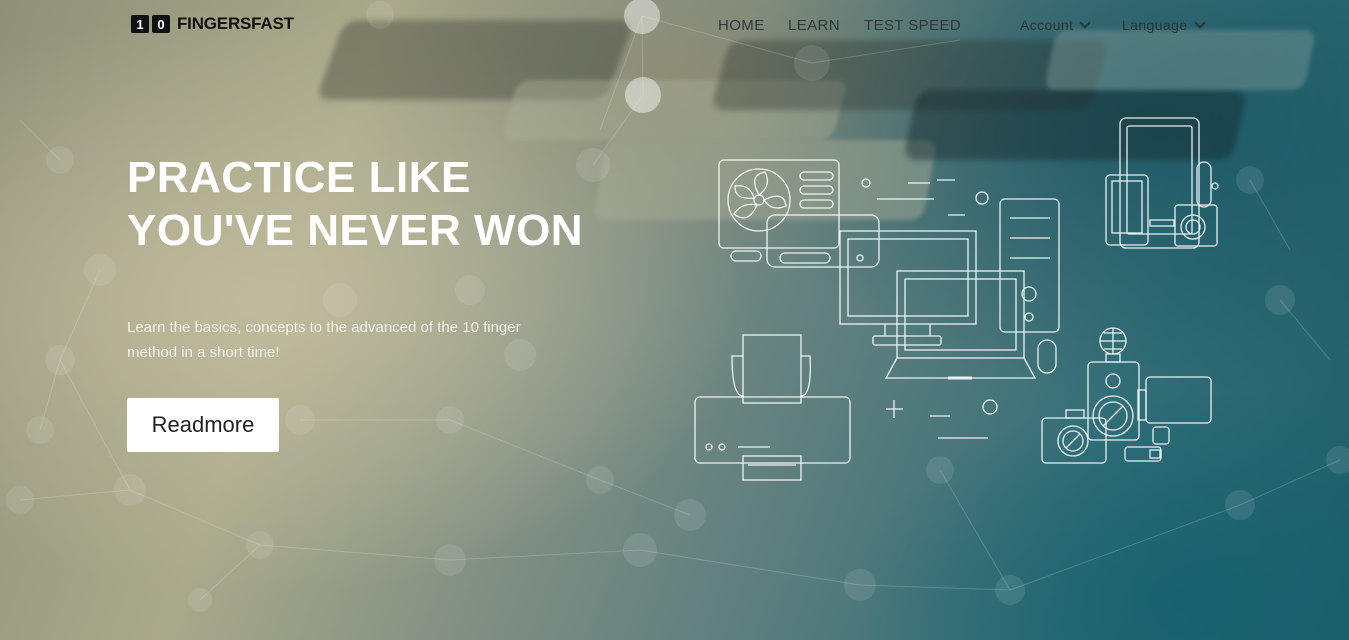 This screenshot has width=1349, height=640. Describe the element at coordinates (140, 24) in the screenshot. I see `logo-digit-one: 1` at that location.